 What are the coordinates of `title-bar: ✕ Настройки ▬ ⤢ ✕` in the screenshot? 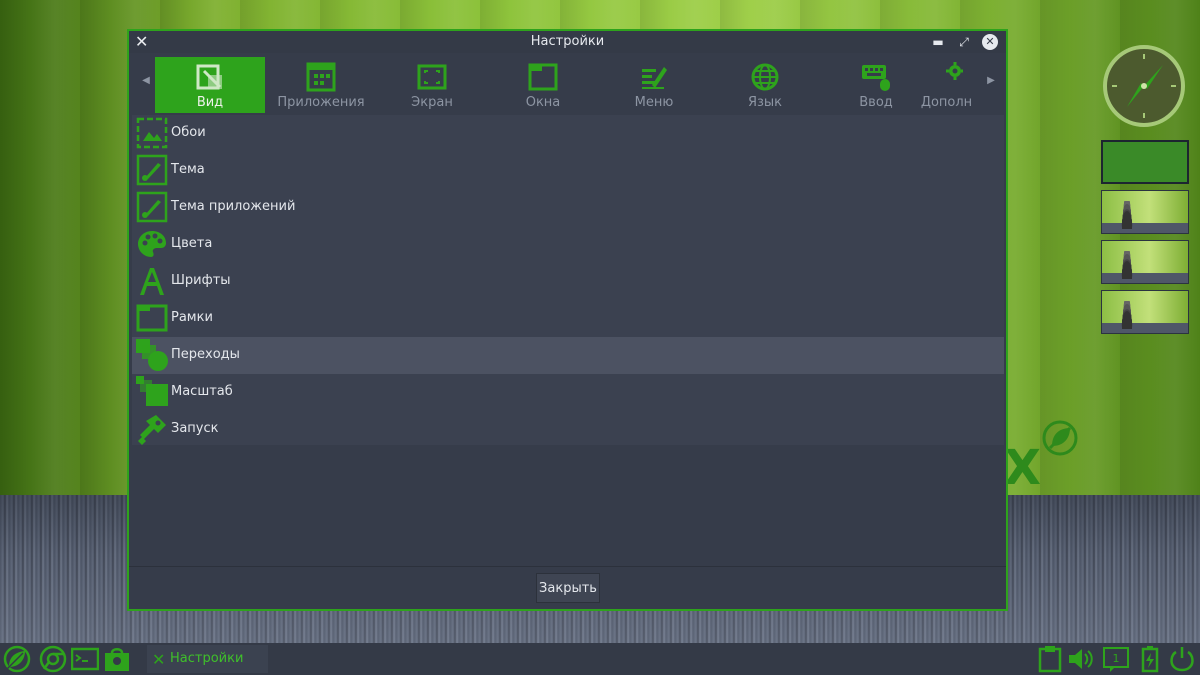 It's located at (567, 42).